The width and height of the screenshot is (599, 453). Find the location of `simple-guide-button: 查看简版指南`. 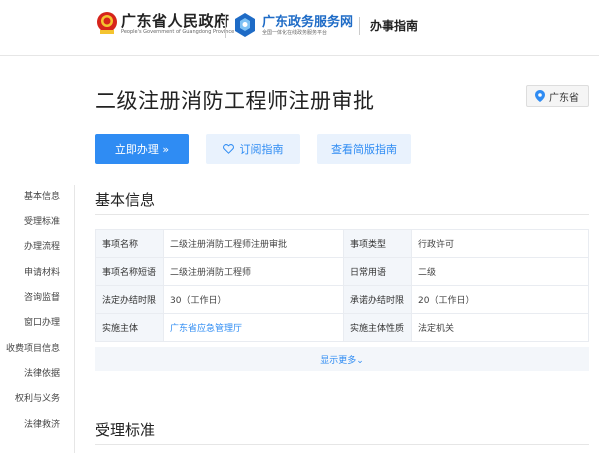

simple-guide-button: 查看简版指南 is located at coordinates (364, 149).